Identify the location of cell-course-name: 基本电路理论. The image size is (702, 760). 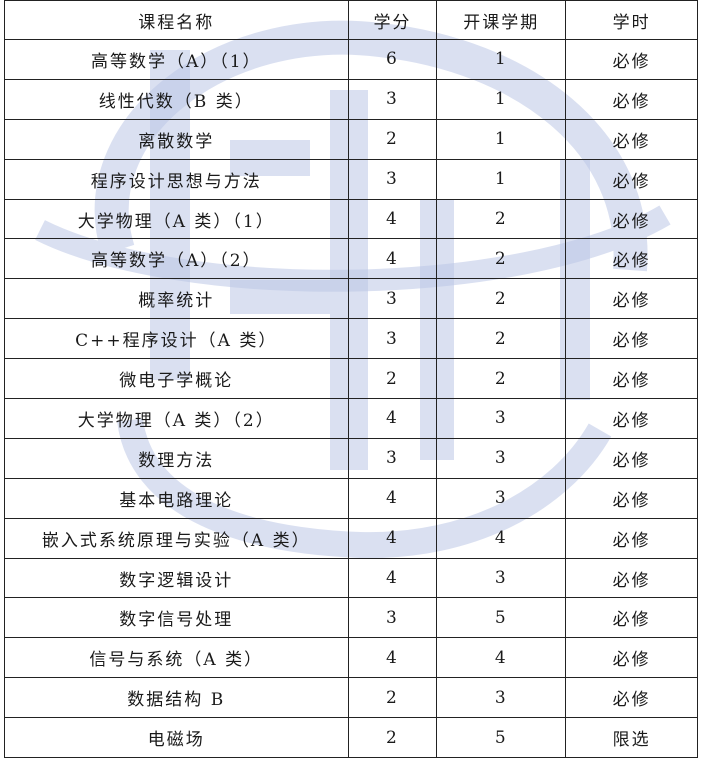
(176, 498).